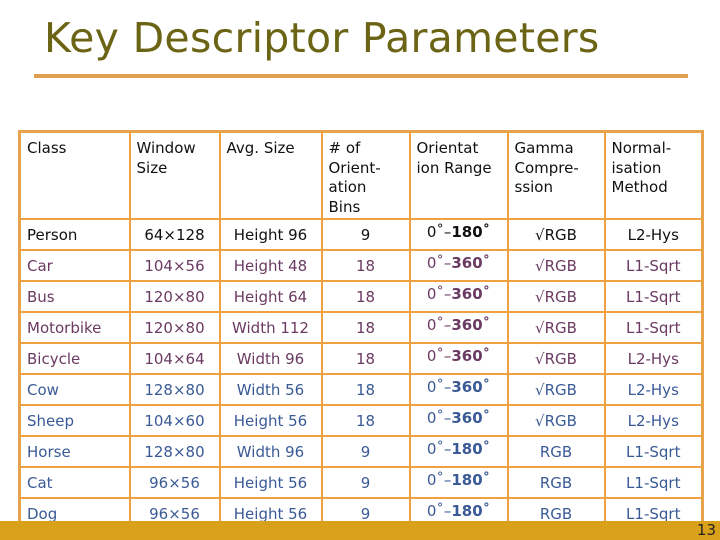 The image size is (720, 540). I want to click on slide-title: Key Descriptor Parameters, so click(322, 38).